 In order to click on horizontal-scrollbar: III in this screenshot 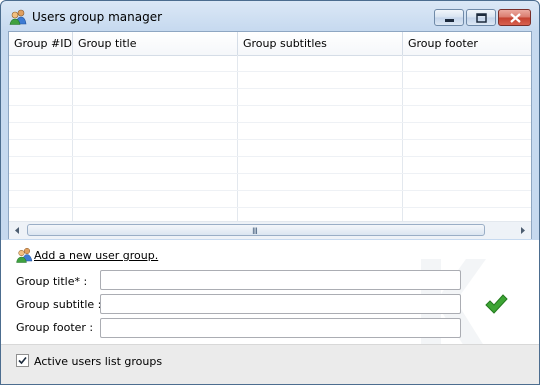, I will do `click(270, 230)`.